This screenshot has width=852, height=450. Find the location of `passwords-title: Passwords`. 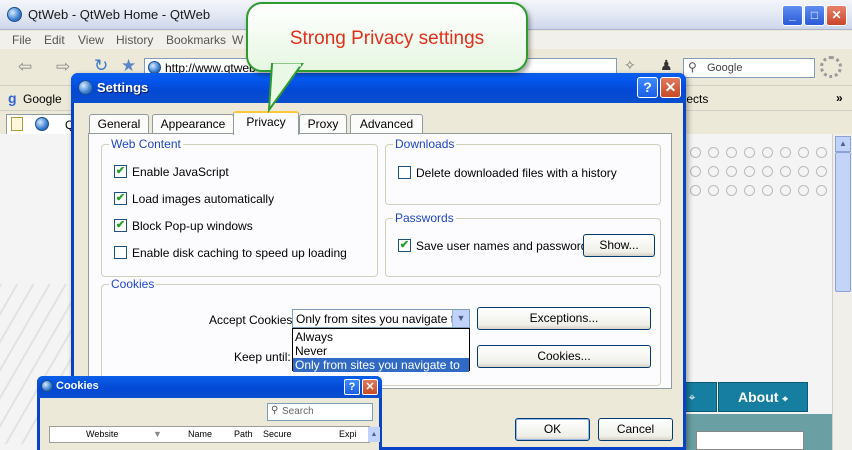

passwords-title: Passwords is located at coordinates (424, 218).